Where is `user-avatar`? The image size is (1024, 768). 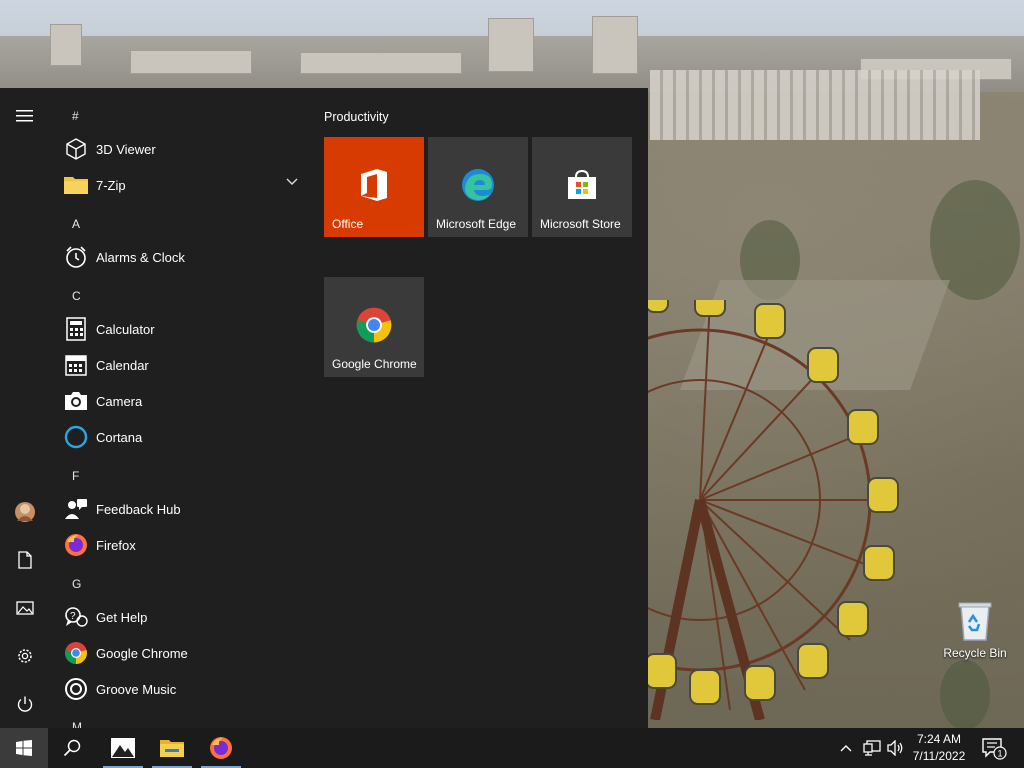
user-avatar is located at coordinates (25, 512).